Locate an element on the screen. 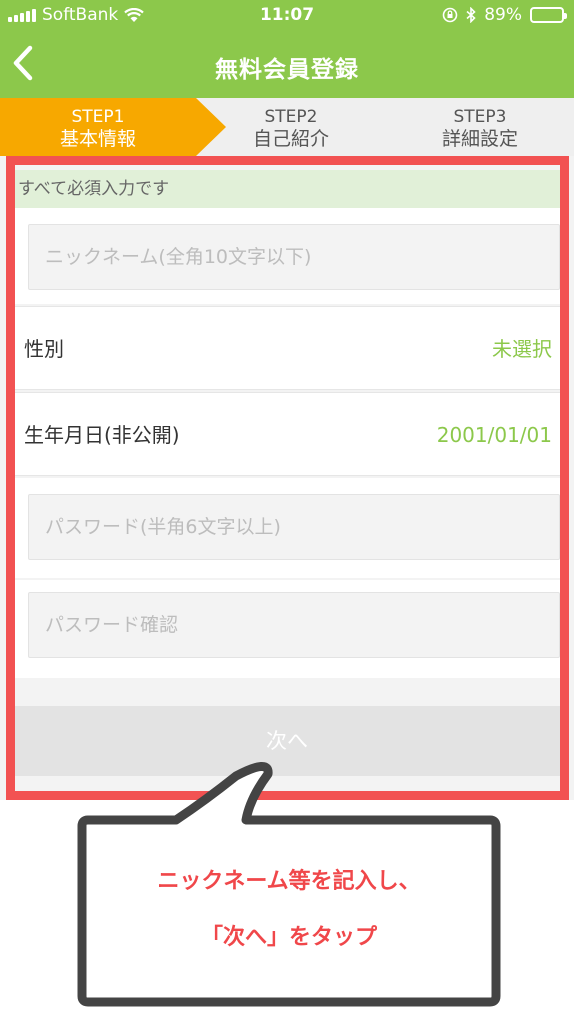 The height and width of the screenshot is (1024, 574). battery-icon is located at coordinates (548, 15).